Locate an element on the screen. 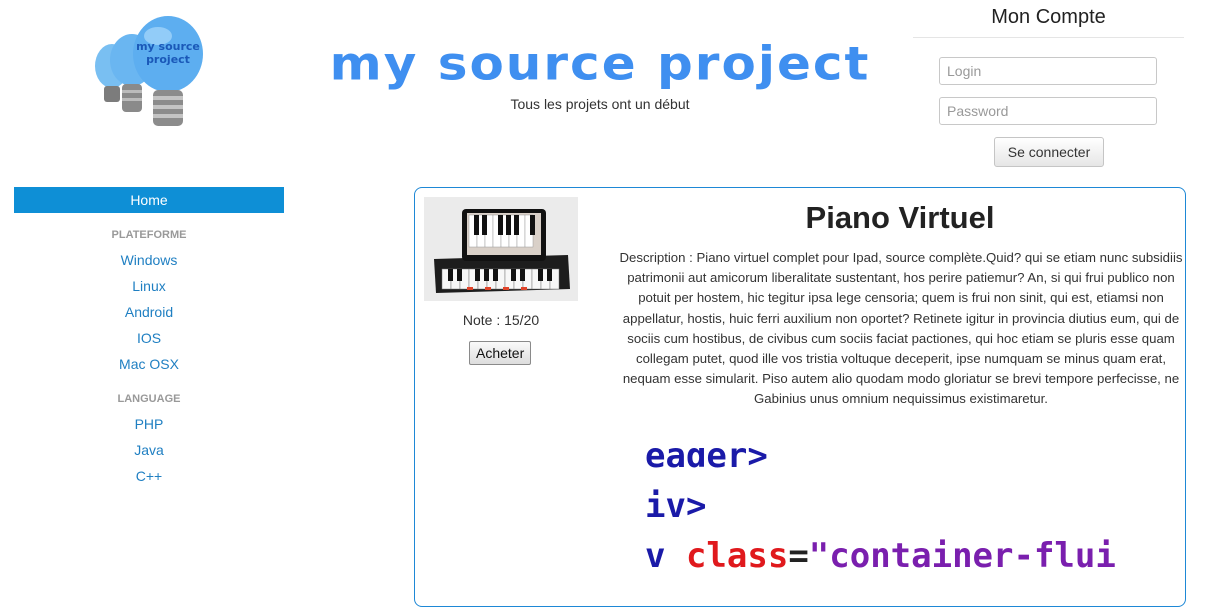 The width and height of the screenshot is (1223, 607). lightbulb-logo-icon: my source project is located at coordinates (149, 71).